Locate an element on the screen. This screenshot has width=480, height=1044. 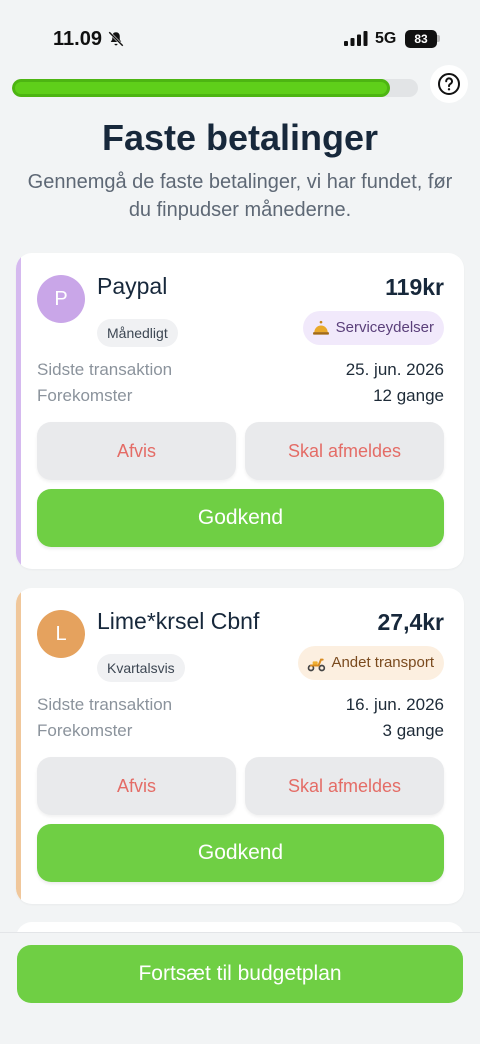
last-transaction-value: 25. jun. 2026 is located at coordinates (394, 369).